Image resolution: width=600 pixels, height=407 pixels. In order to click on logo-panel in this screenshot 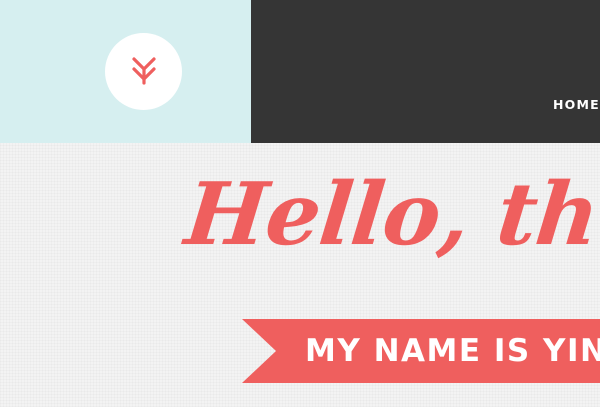, I will do `click(125, 71)`.